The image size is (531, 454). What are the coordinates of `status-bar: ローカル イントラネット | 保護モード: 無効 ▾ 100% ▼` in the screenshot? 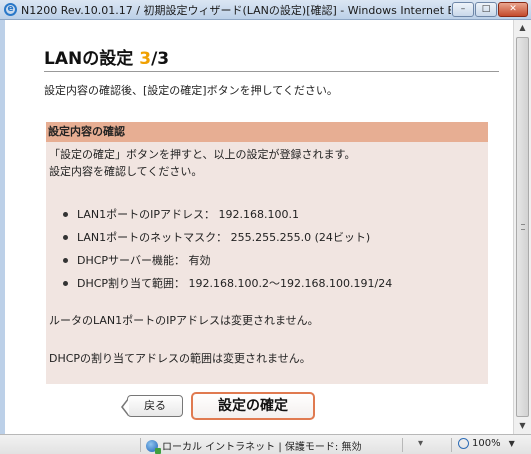 It's located at (265, 444).